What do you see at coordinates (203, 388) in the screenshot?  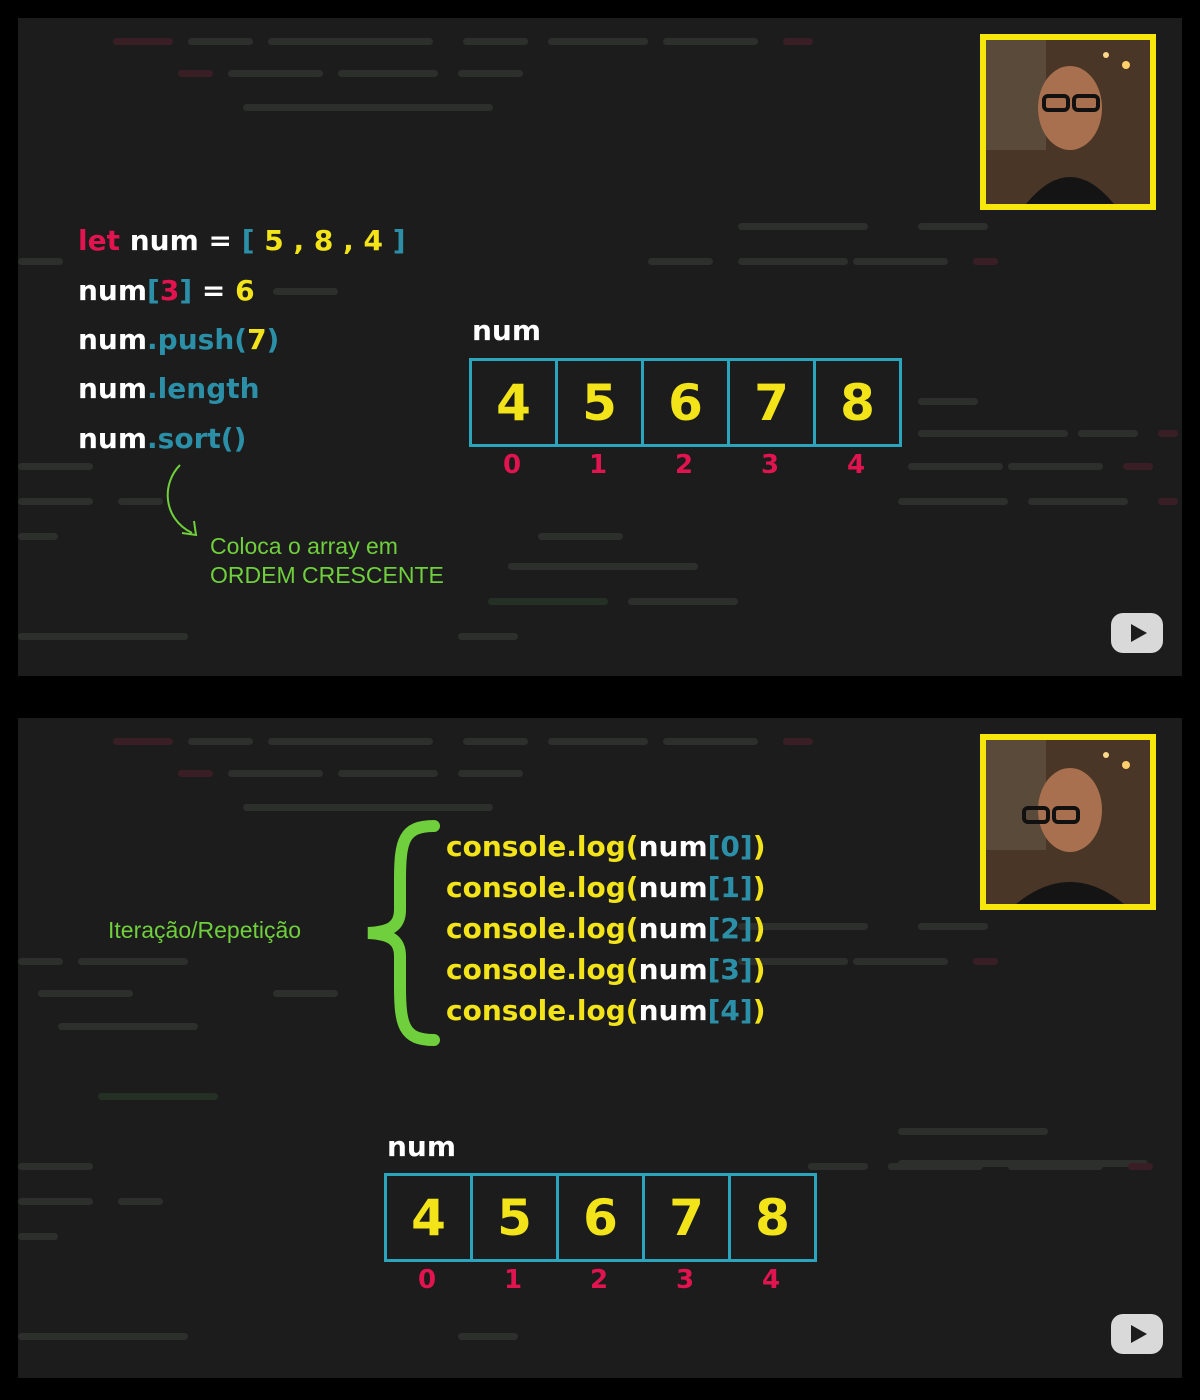 I see `property-length: .length` at bounding box center [203, 388].